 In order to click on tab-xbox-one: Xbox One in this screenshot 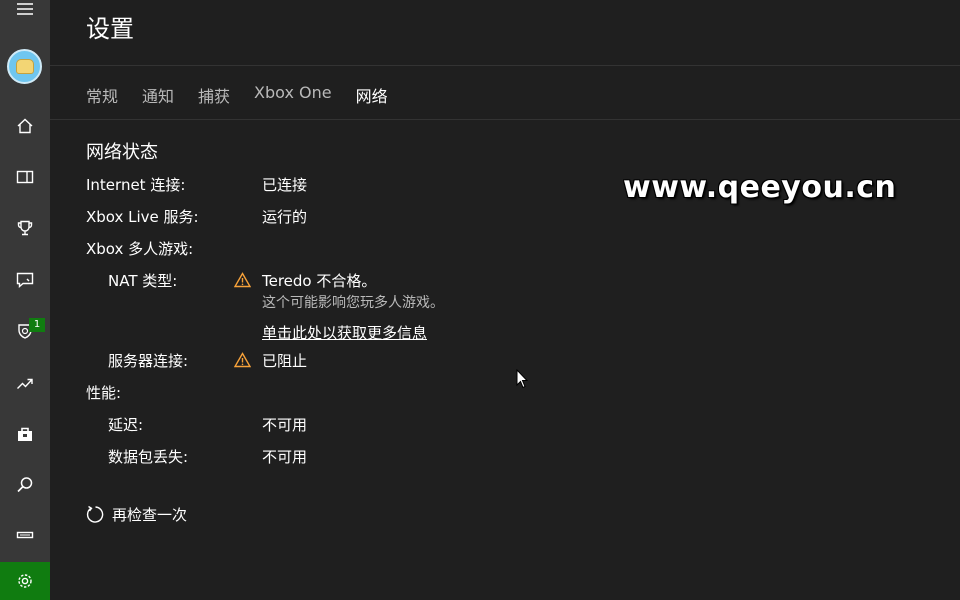, I will do `click(293, 95)`.